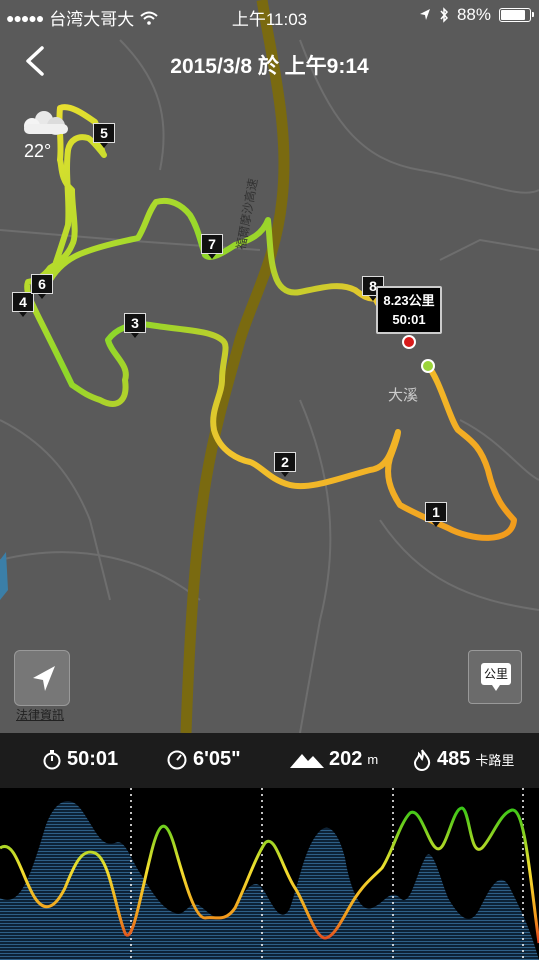 The width and height of the screenshot is (539, 960). What do you see at coordinates (104, 133) in the screenshot?
I see `km-marker-label: 5` at bounding box center [104, 133].